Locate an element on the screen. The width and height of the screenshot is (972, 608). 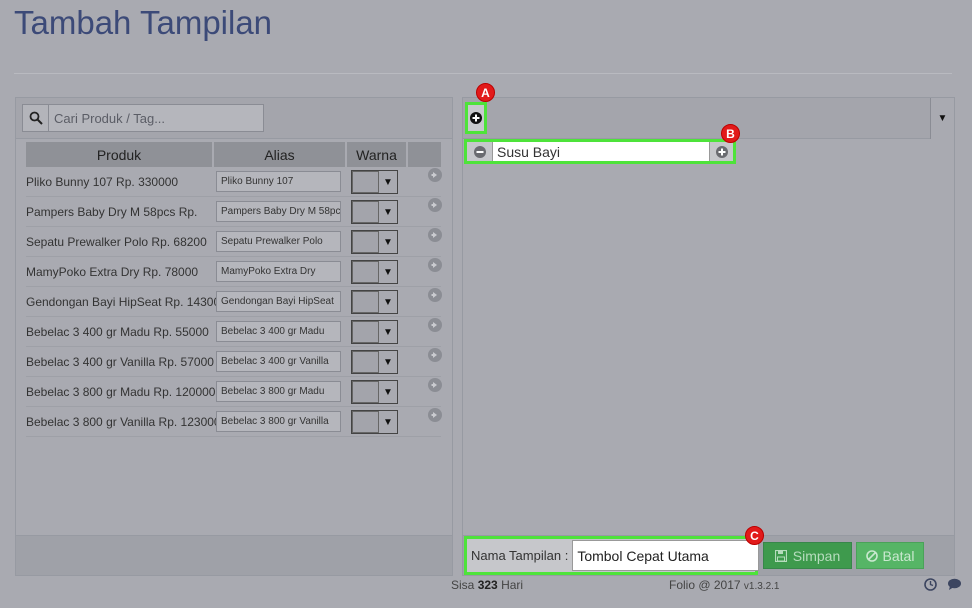
display-name-group: Nama Tampilan : is located at coordinates (612, 555).